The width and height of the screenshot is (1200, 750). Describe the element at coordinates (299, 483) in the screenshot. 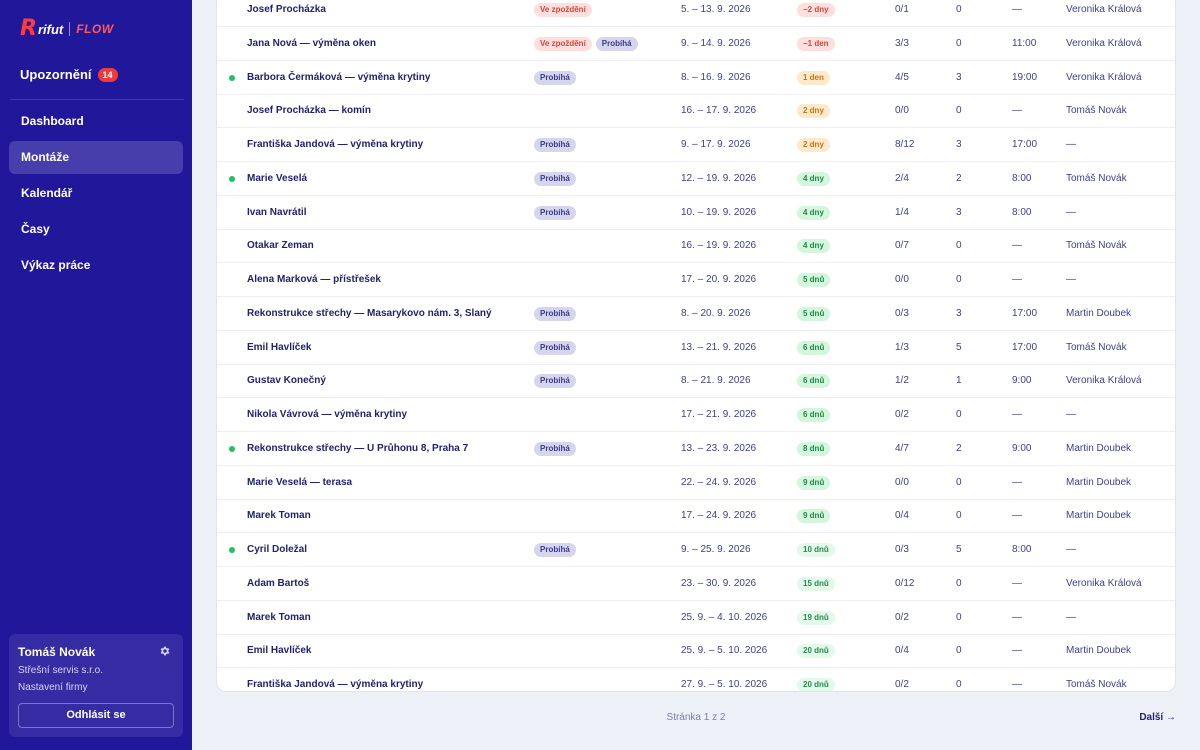

I see `installation-name: Marie Veselá — terasa` at that location.